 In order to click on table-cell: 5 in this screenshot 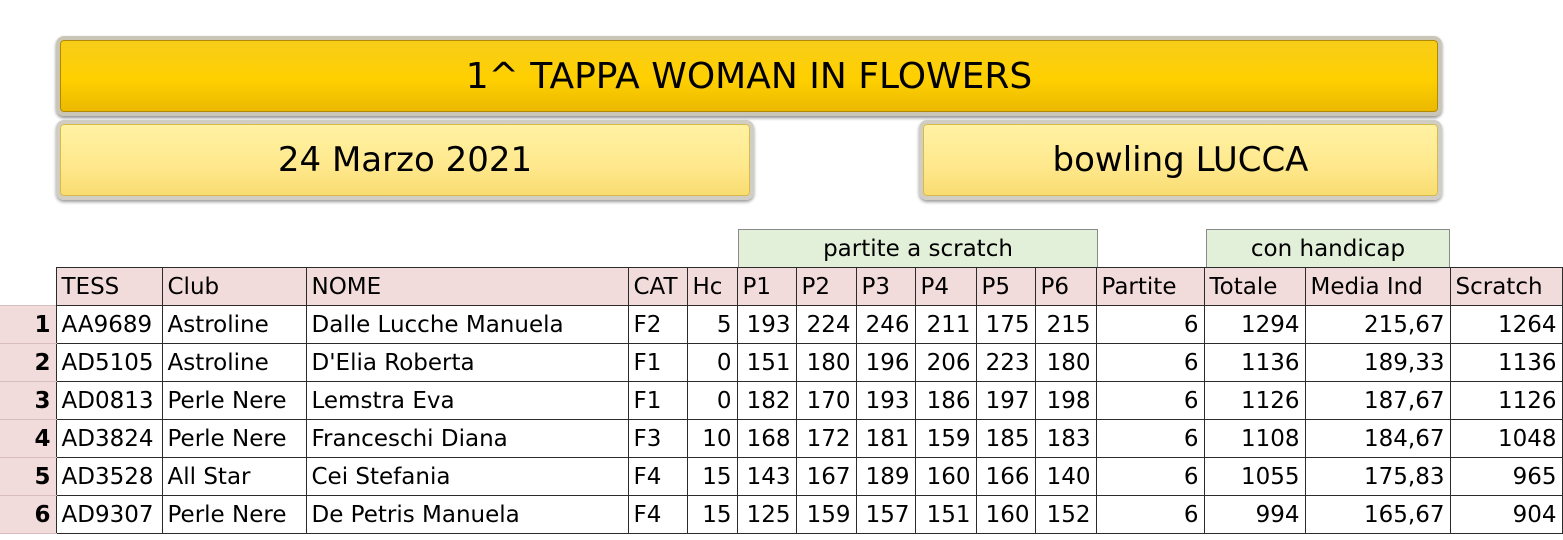, I will do `click(712, 324)`.